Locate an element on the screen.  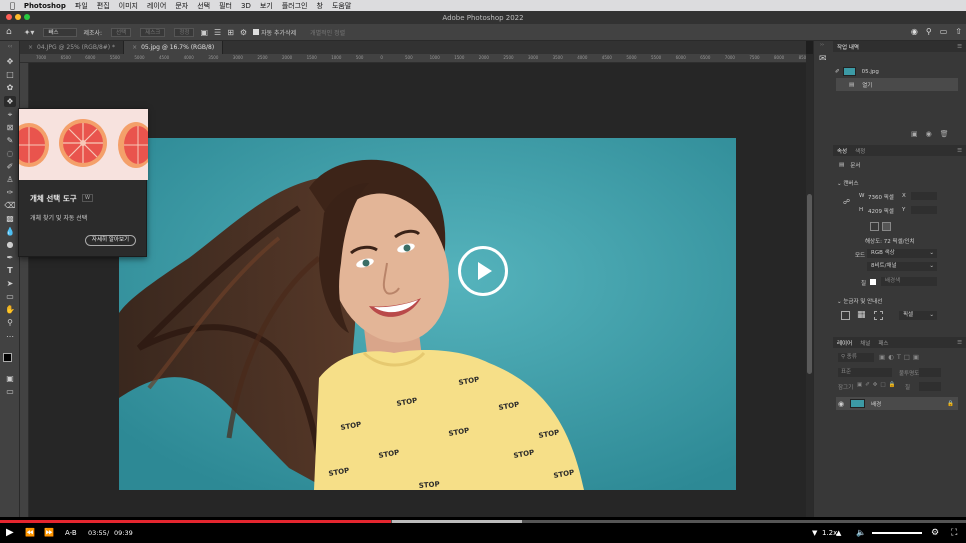
menu-window: 창 is located at coordinates (319, 6).